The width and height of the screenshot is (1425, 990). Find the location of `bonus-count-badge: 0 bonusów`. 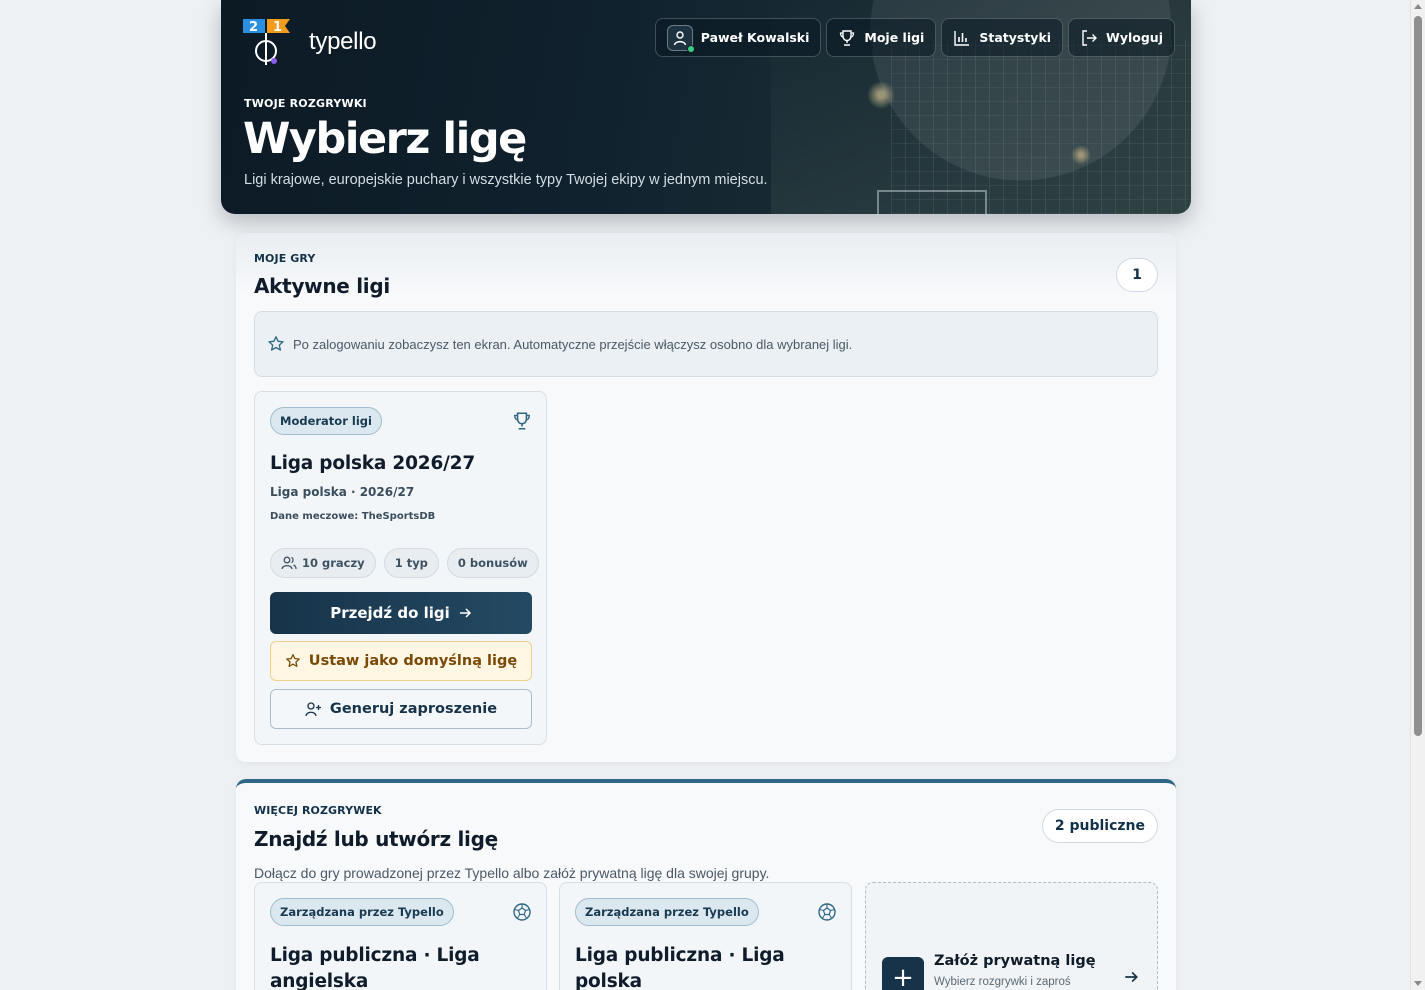

bonus-count-badge: 0 bonusów is located at coordinates (492, 563).